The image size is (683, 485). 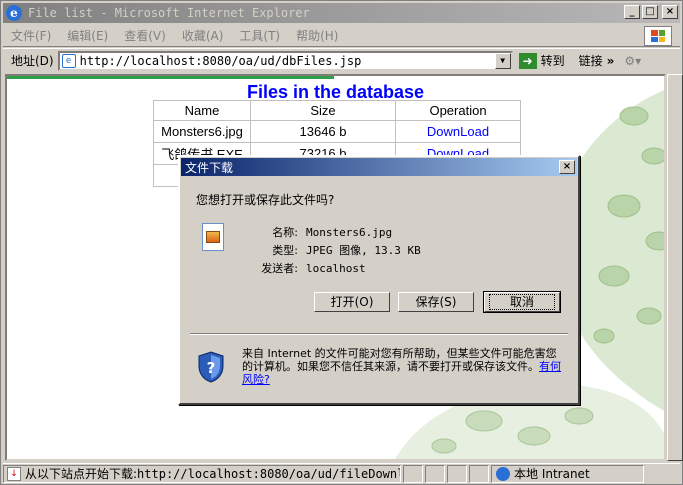 What do you see at coordinates (503, 473) in the screenshot?
I see `intranet-icon` at bounding box center [503, 473].